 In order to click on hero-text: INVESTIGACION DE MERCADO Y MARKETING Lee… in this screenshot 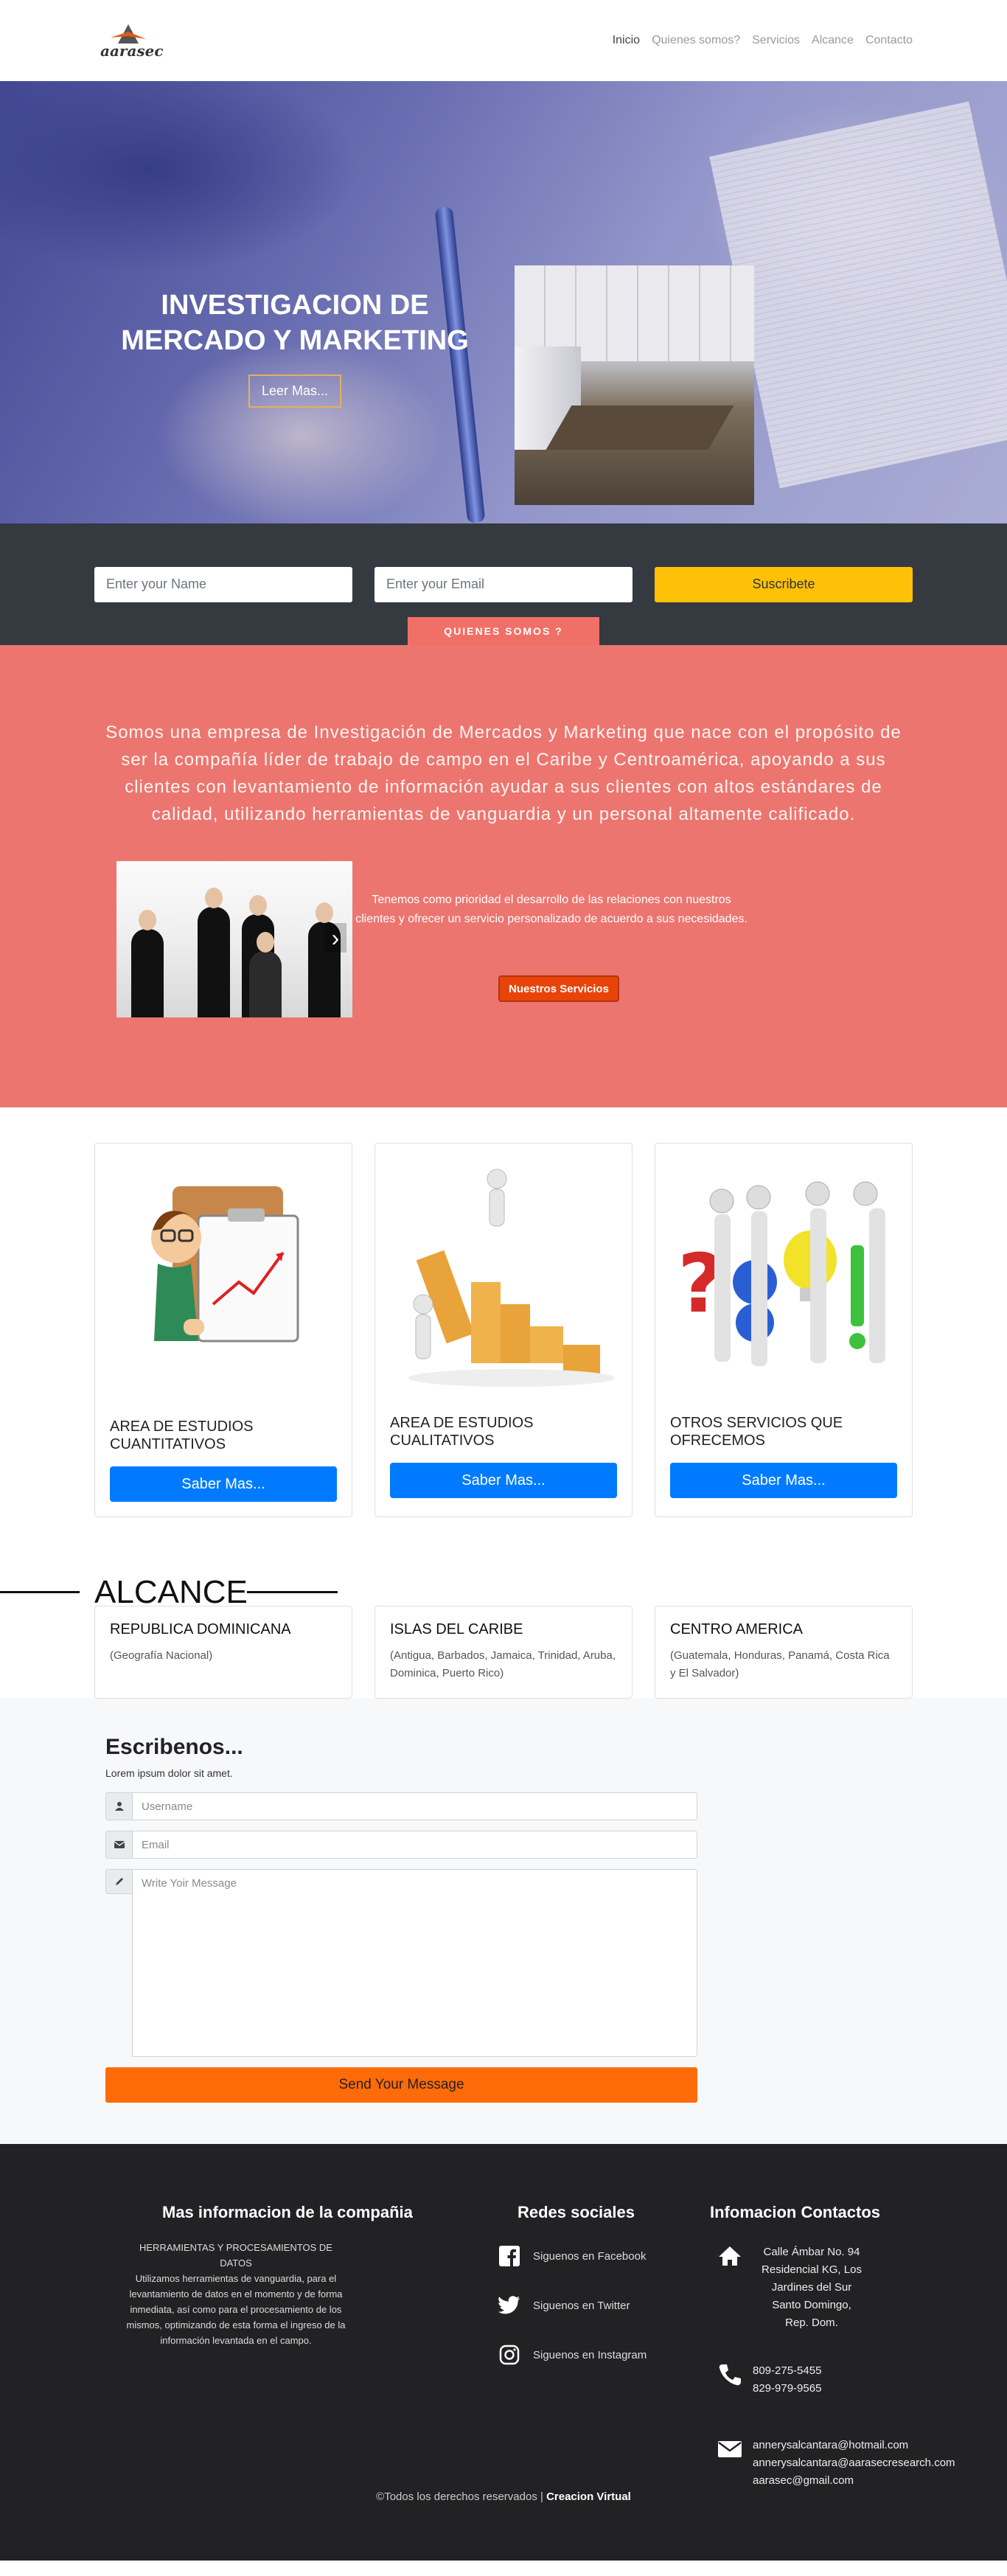, I will do `click(295, 348)`.